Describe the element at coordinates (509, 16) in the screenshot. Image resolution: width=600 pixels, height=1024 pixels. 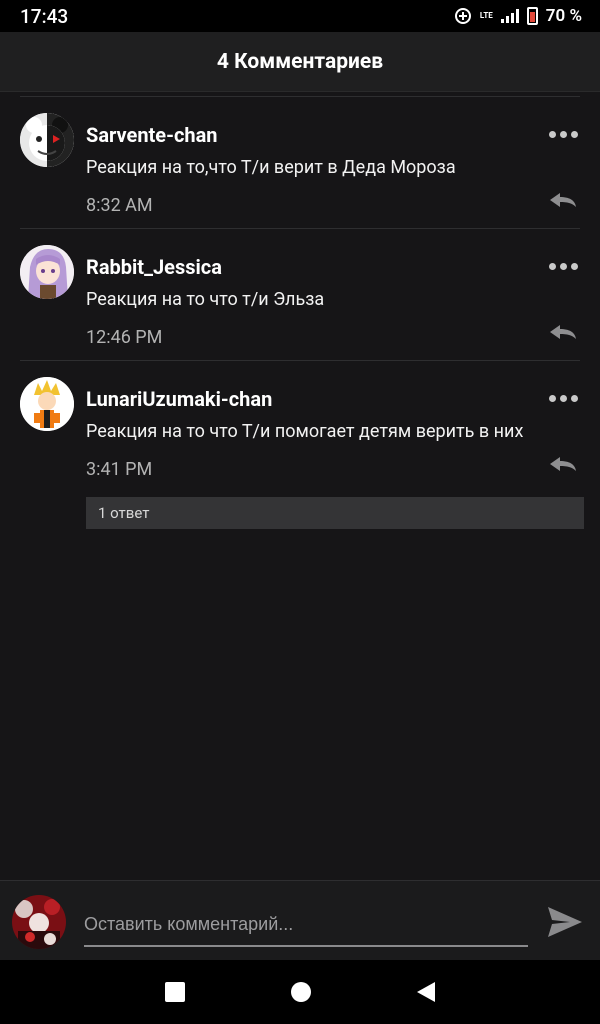
I see `signal-icon` at that location.